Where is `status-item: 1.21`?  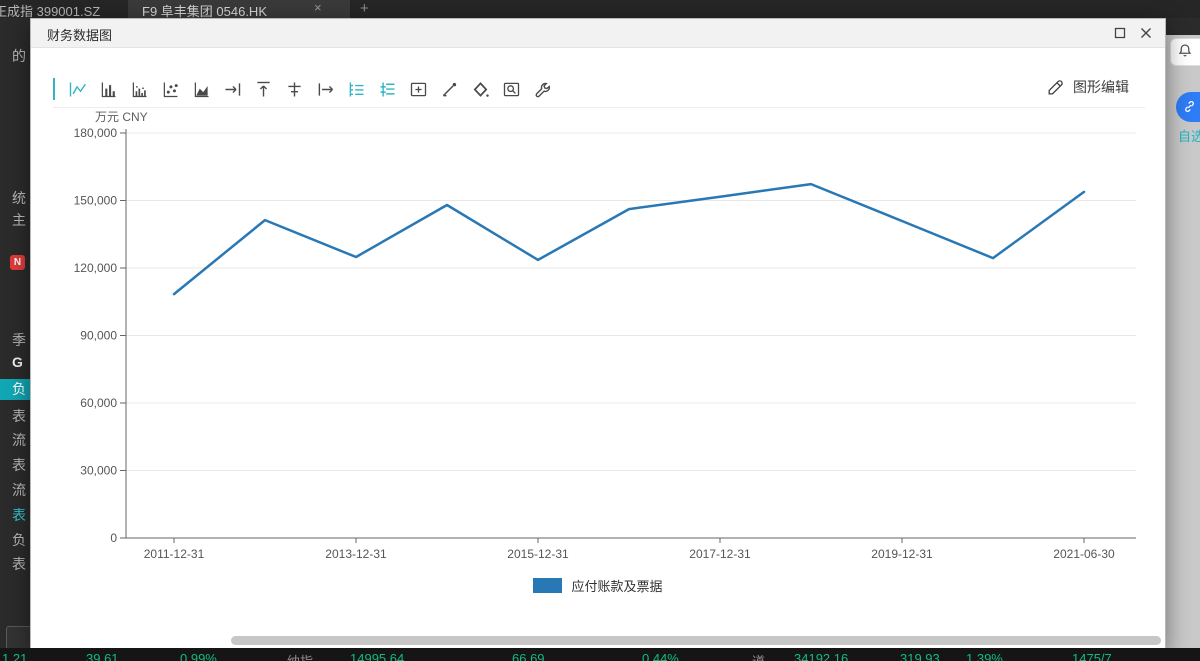 status-item: 1.21 is located at coordinates (15, 656).